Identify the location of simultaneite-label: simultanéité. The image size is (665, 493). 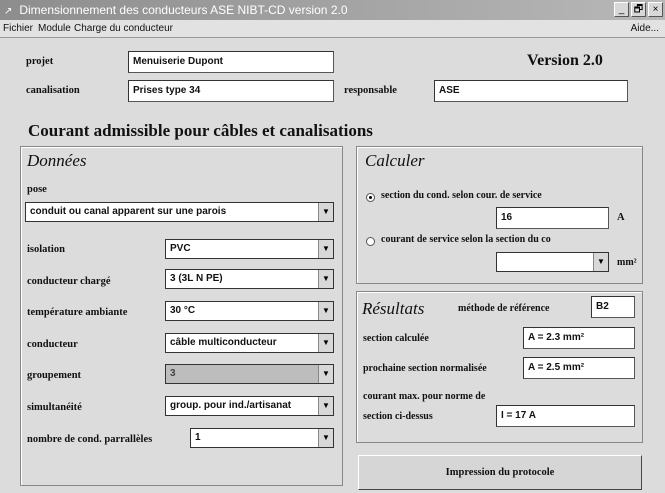
(54, 407).